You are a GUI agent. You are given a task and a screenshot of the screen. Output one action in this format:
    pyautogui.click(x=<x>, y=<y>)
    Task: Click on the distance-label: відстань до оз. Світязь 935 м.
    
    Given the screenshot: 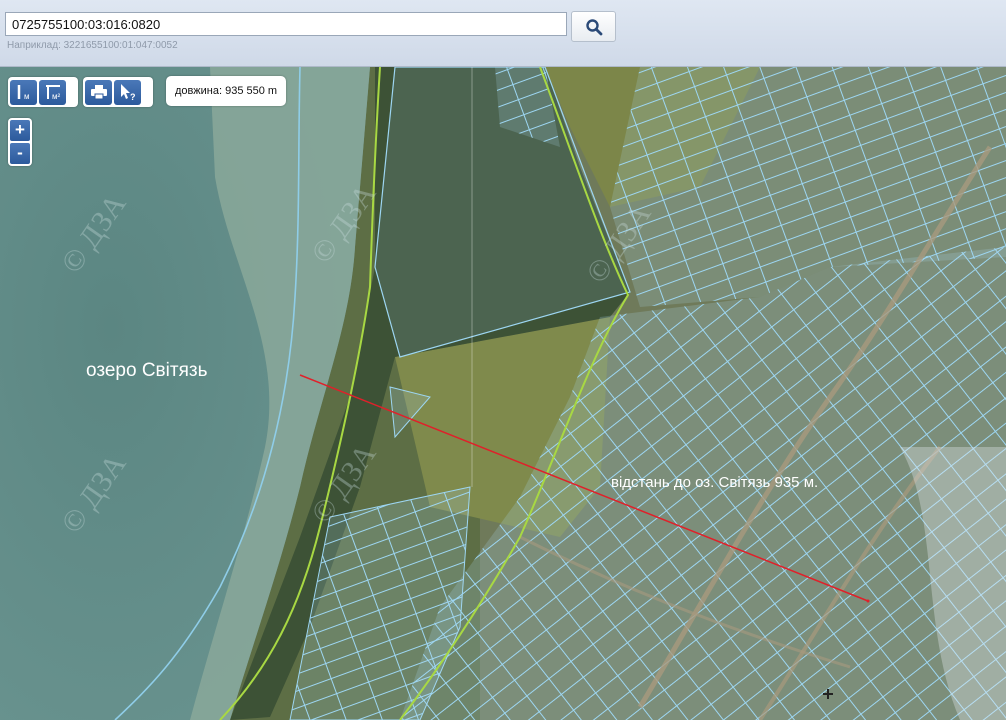 What is the action you would take?
    pyautogui.click(x=715, y=482)
    